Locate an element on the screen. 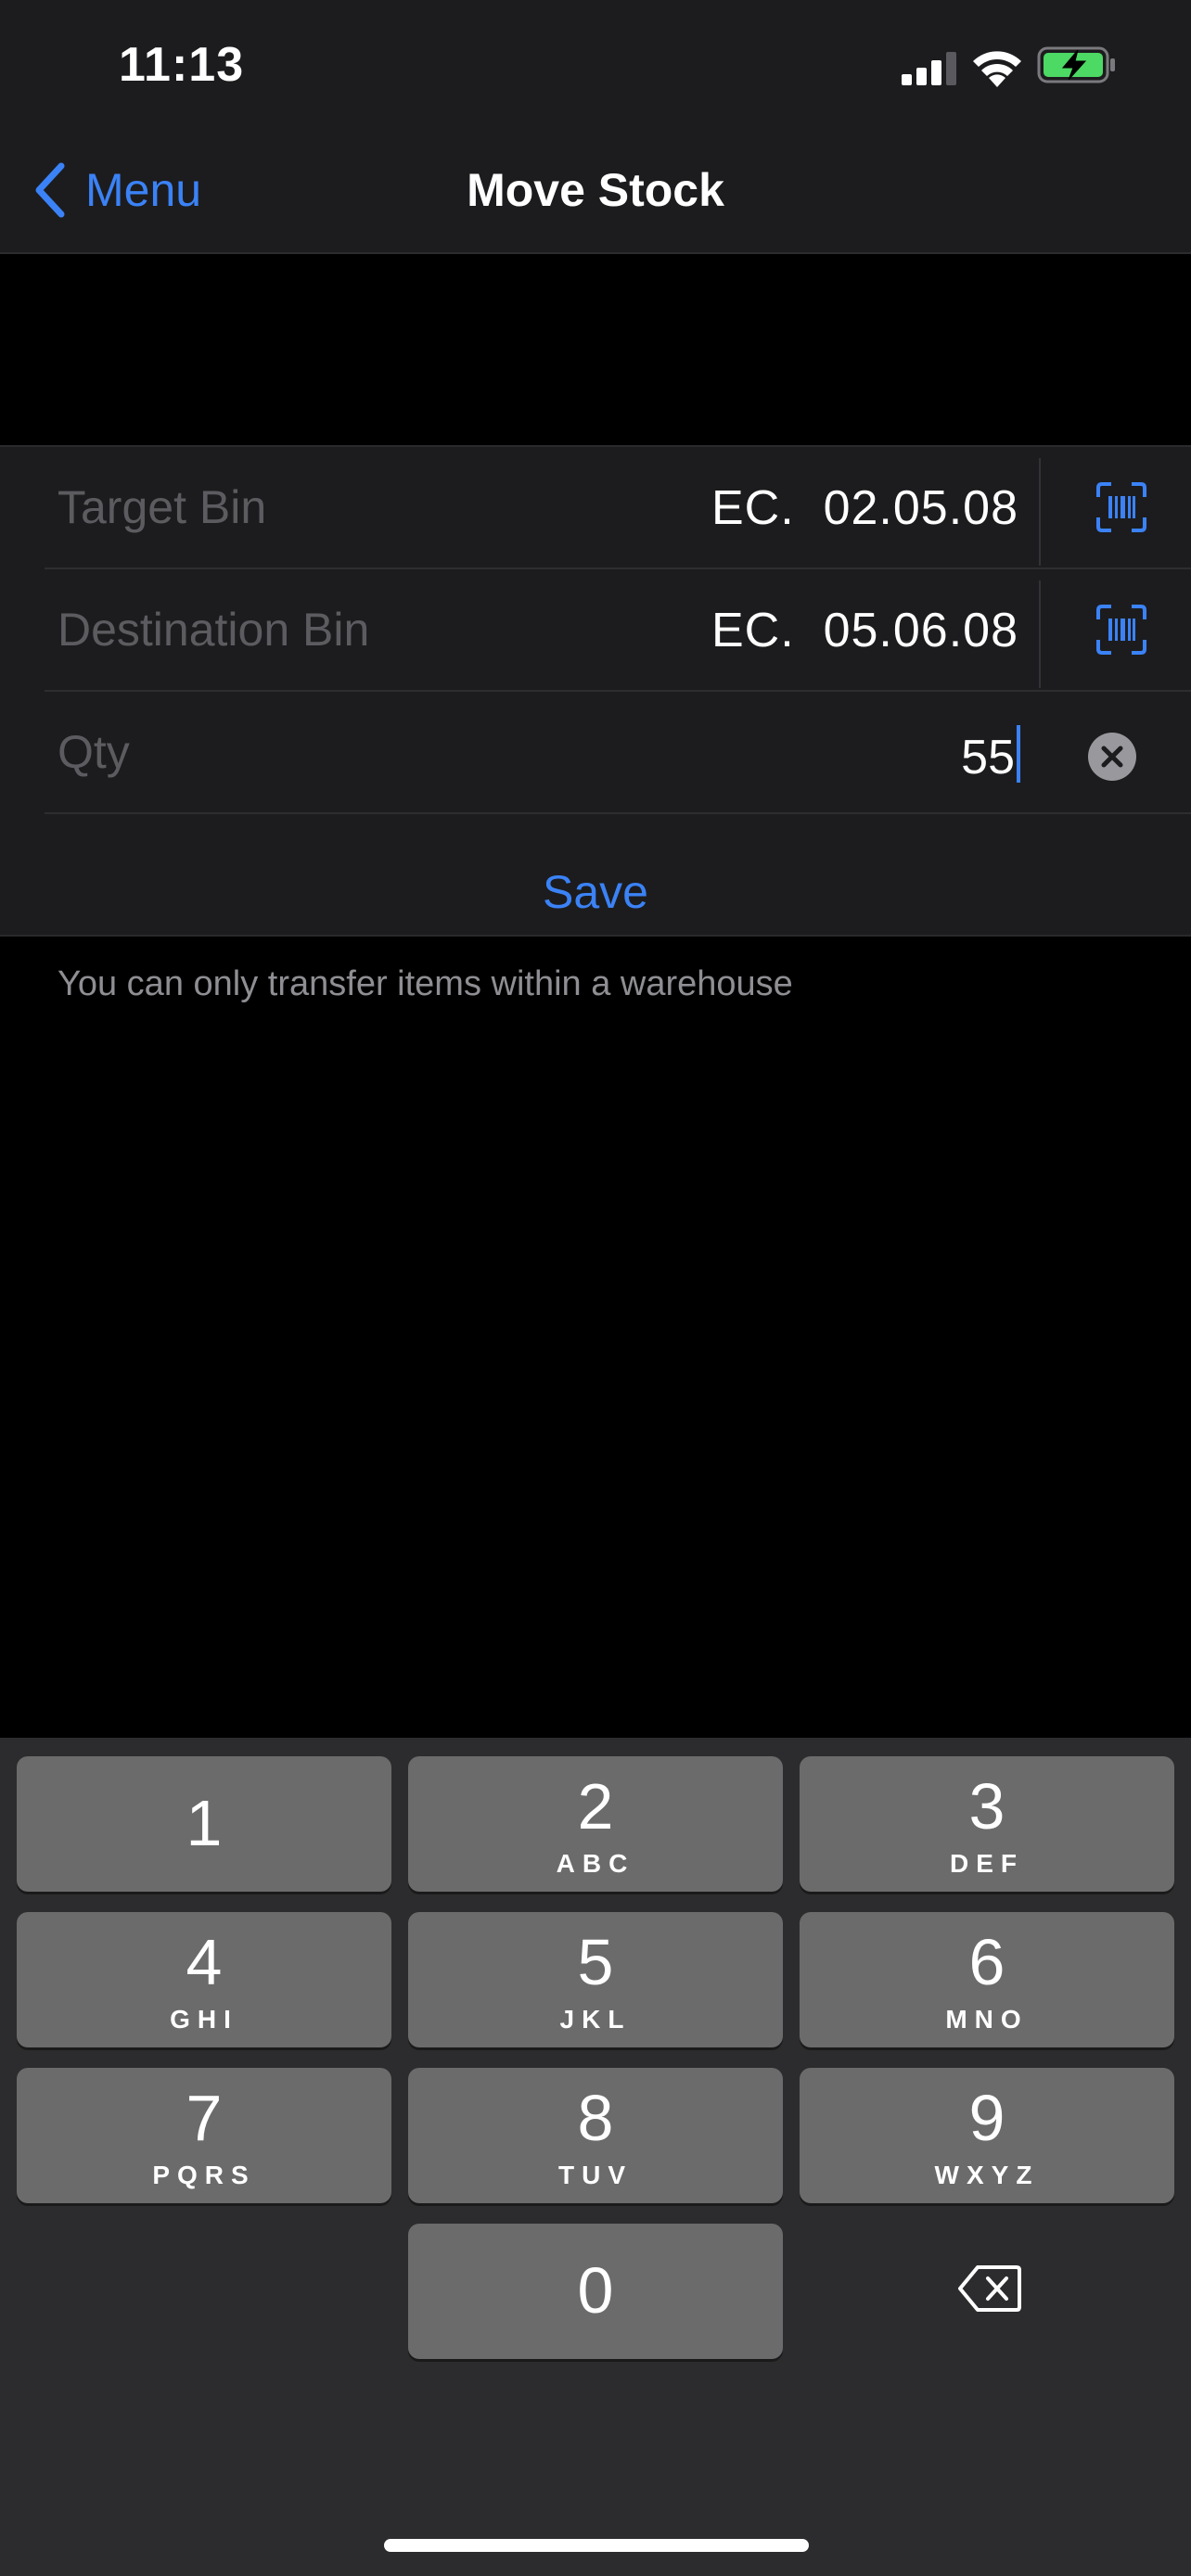 The width and height of the screenshot is (1191, 2576). key-digit: 0 is located at coordinates (595, 2290).